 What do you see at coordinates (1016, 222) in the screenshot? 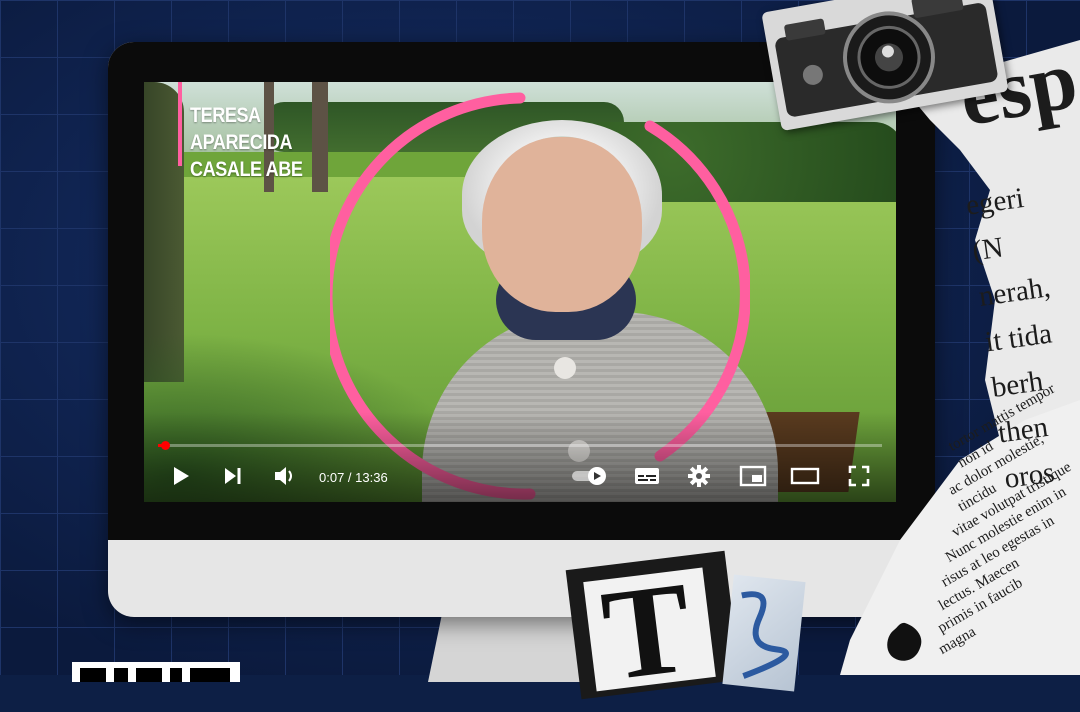
I see `newspaper-line: egeri (N` at bounding box center [1016, 222].